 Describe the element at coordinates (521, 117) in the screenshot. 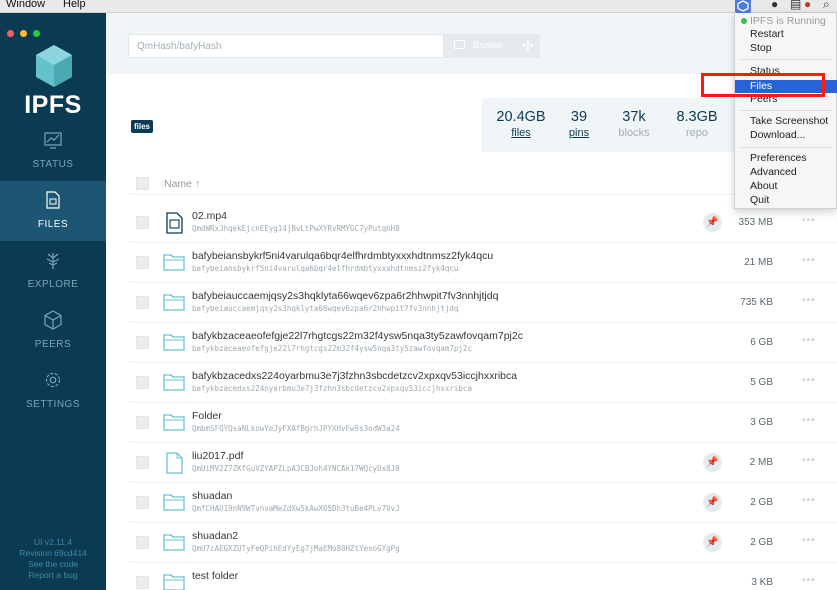

I see `stat-value: 20.4GB` at that location.